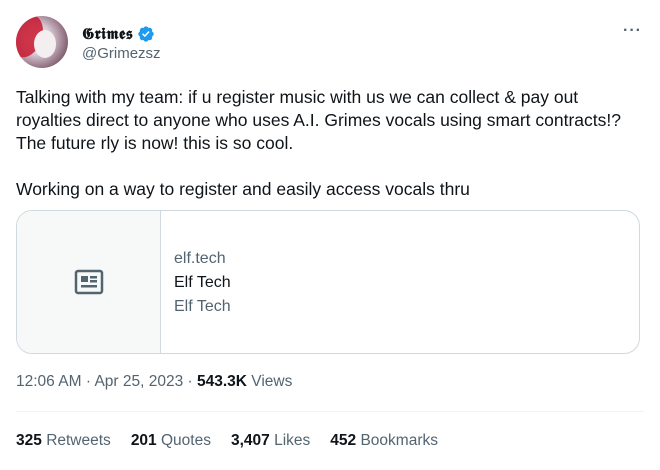 The width and height of the screenshot is (660, 470). I want to click on tweet-meta: 12:06 AM · Apr 25, 2023 · 543.3K Views, so click(154, 382).